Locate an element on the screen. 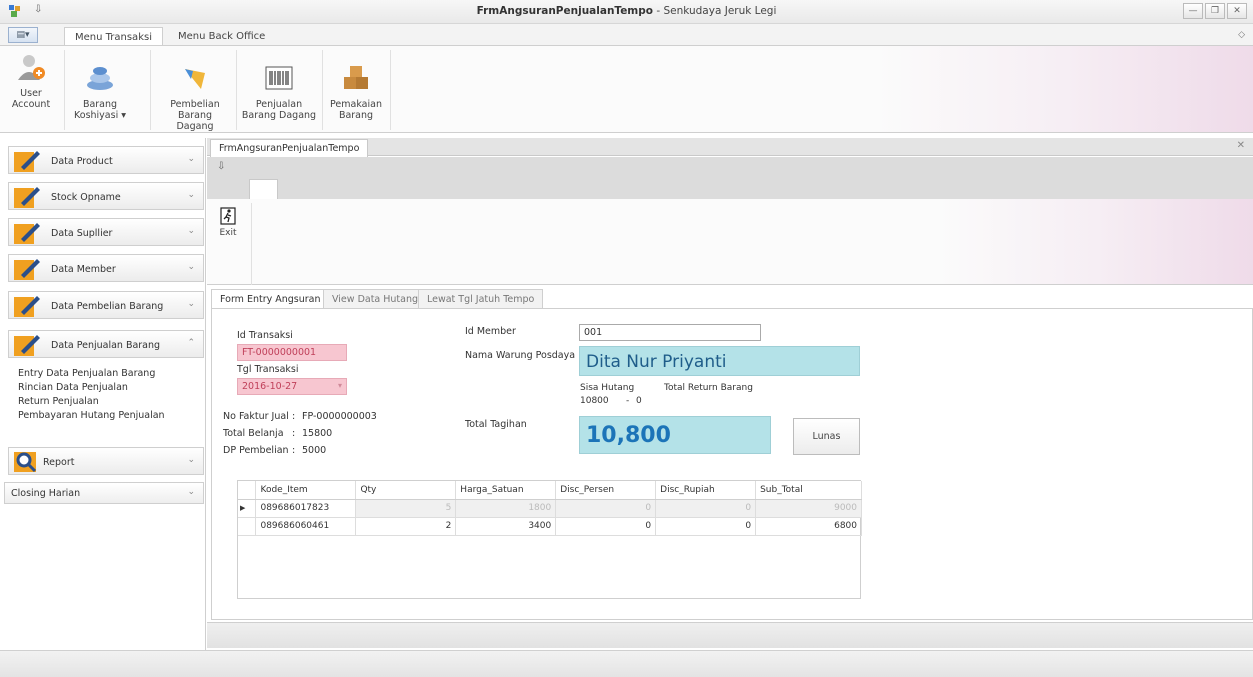 The width and height of the screenshot is (1253, 677). row-indicator-icon: ▶ is located at coordinates (247, 508).